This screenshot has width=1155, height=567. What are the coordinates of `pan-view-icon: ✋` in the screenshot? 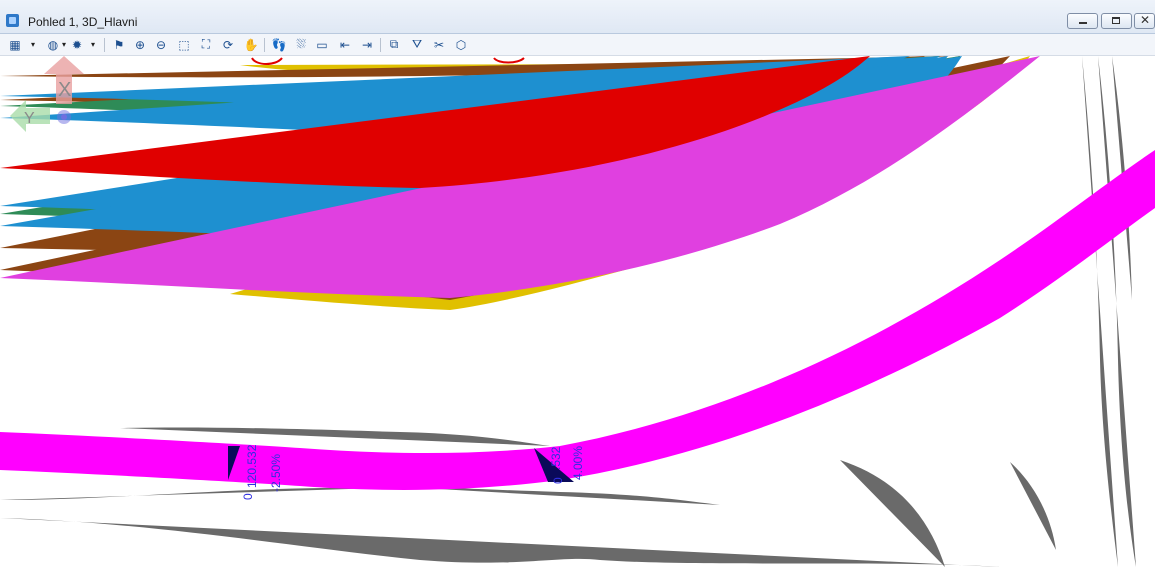 It's located at (251, 44).